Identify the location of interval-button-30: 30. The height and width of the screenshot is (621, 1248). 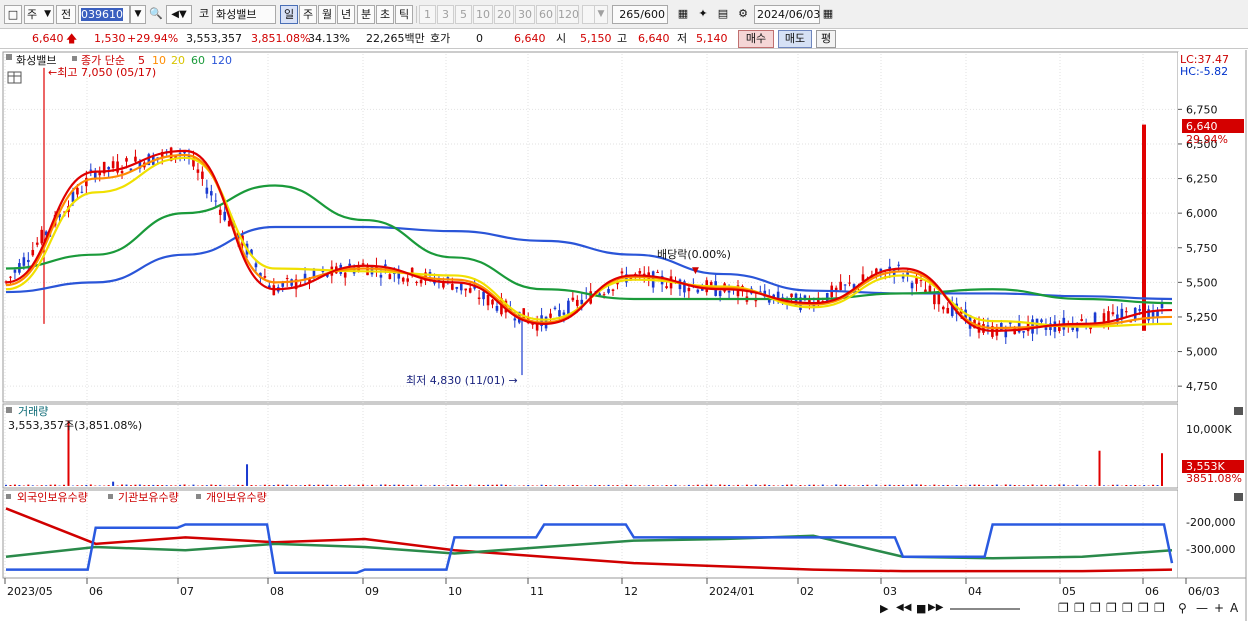
(525, 14).